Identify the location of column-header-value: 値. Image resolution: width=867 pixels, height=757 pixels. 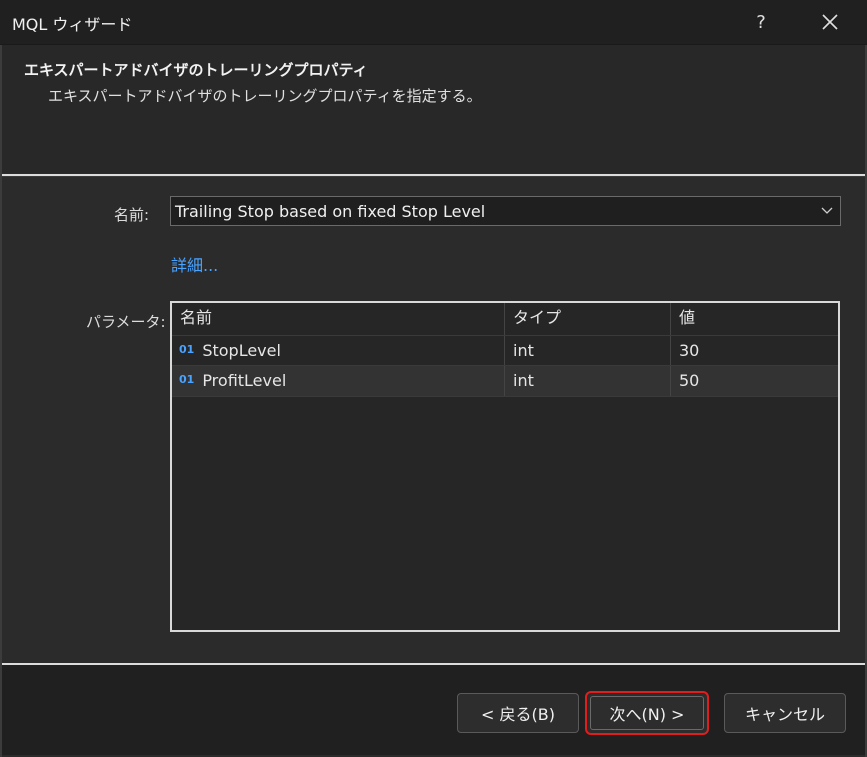
(754, 319).